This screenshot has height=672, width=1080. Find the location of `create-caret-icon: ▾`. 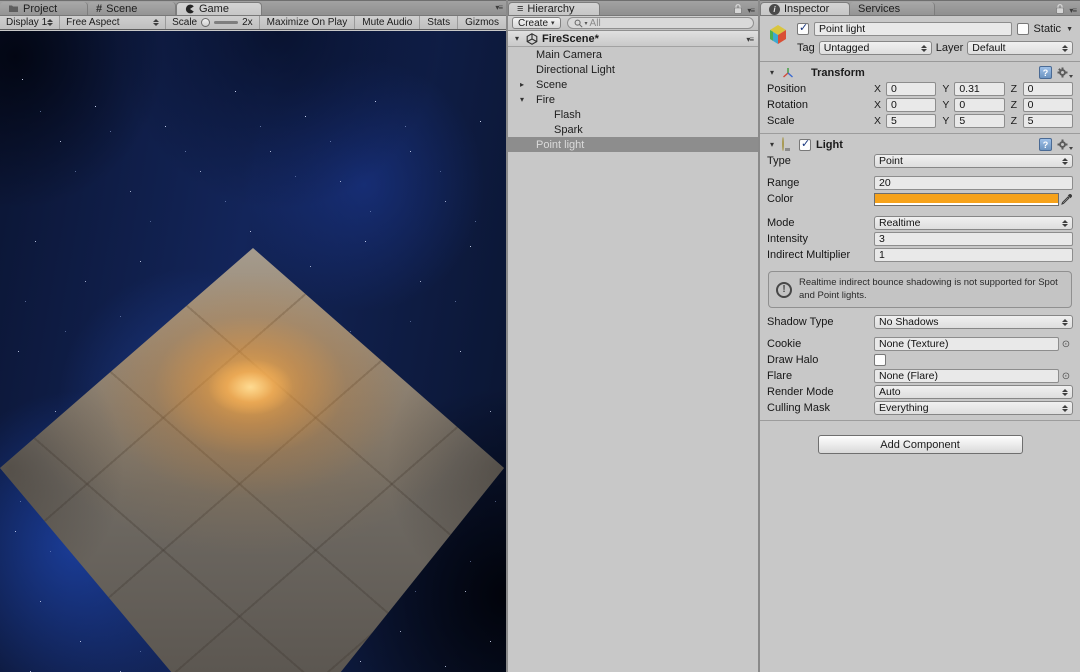

create-caret-icon: ▾ is located at coordinates (553, 23).